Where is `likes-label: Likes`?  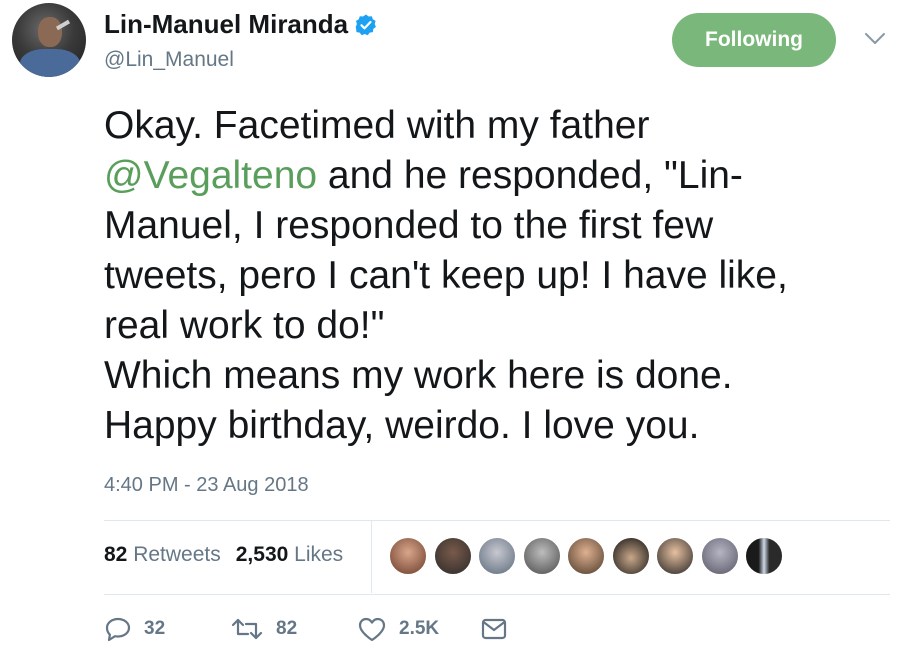 likes-label: Likes is located at coordinates (319, 554).